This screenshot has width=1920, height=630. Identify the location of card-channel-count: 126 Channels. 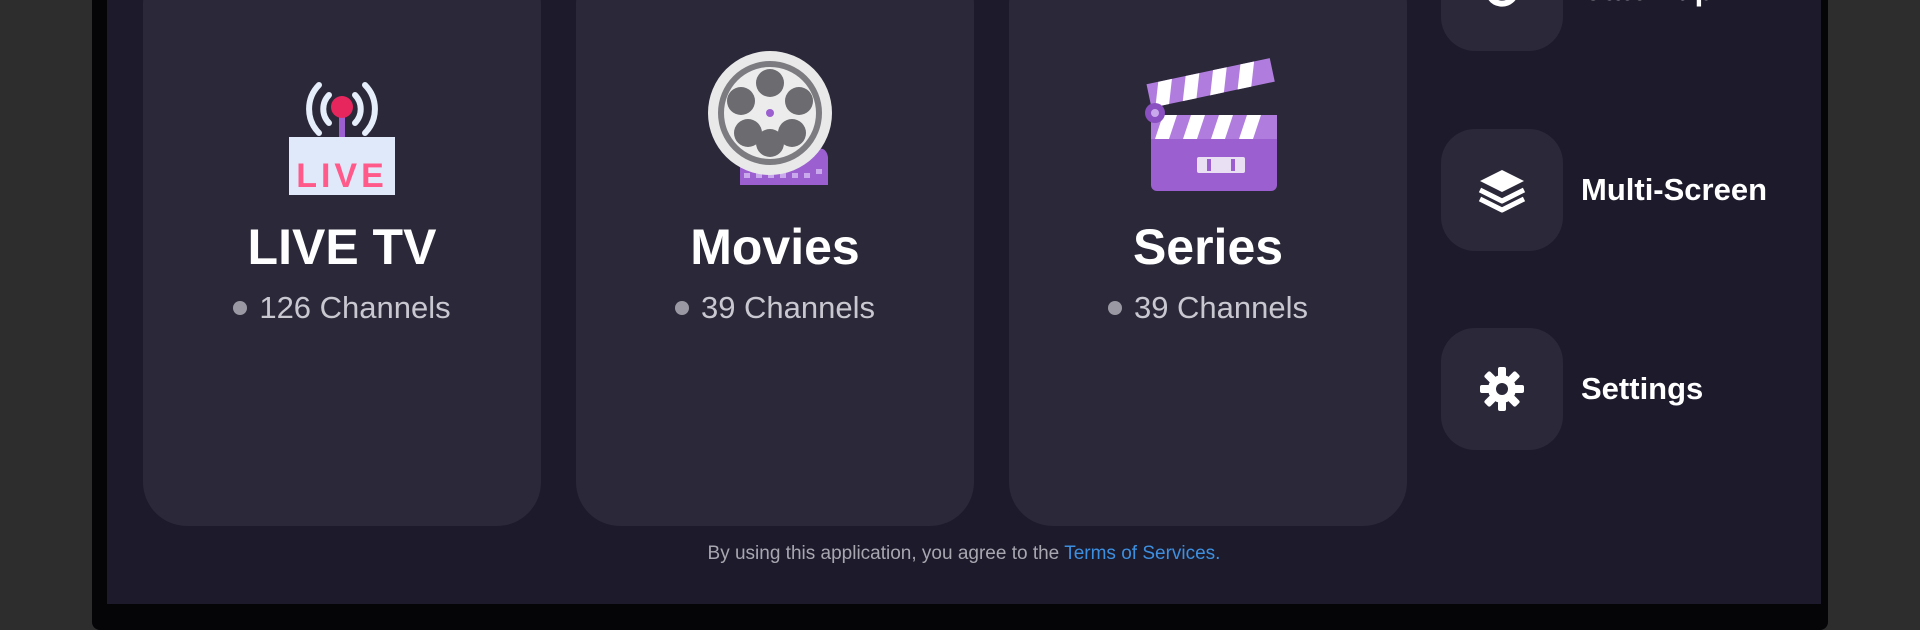
(342, 308).